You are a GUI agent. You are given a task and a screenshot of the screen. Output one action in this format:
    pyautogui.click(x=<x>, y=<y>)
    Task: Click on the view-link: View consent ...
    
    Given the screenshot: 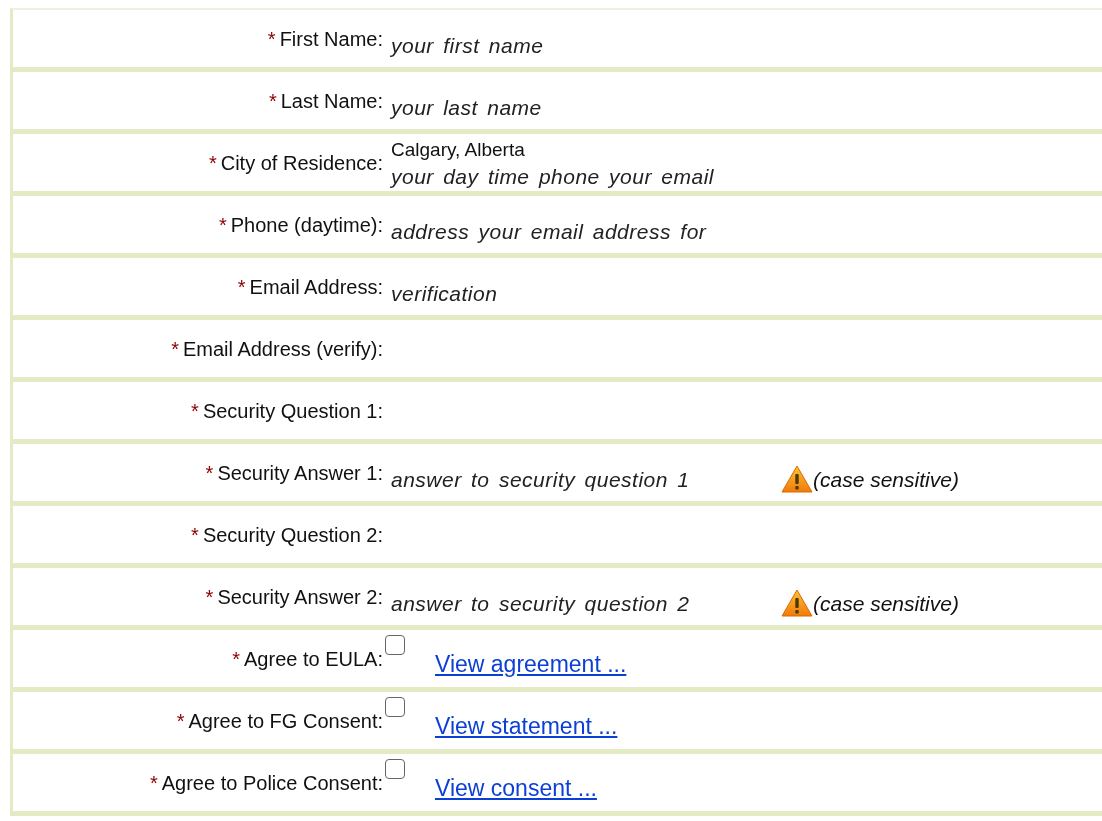 What is the action you would take?
    pyautogui.click(x=516, y=787)
    